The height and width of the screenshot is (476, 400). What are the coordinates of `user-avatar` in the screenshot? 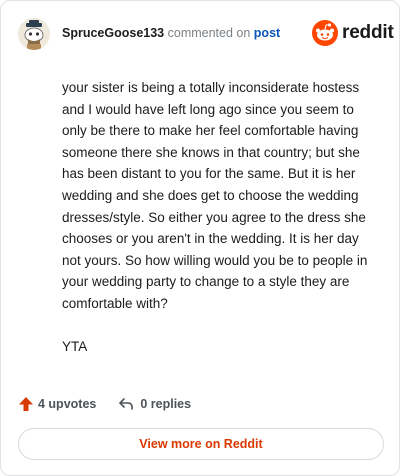 It's located at (34, 34).